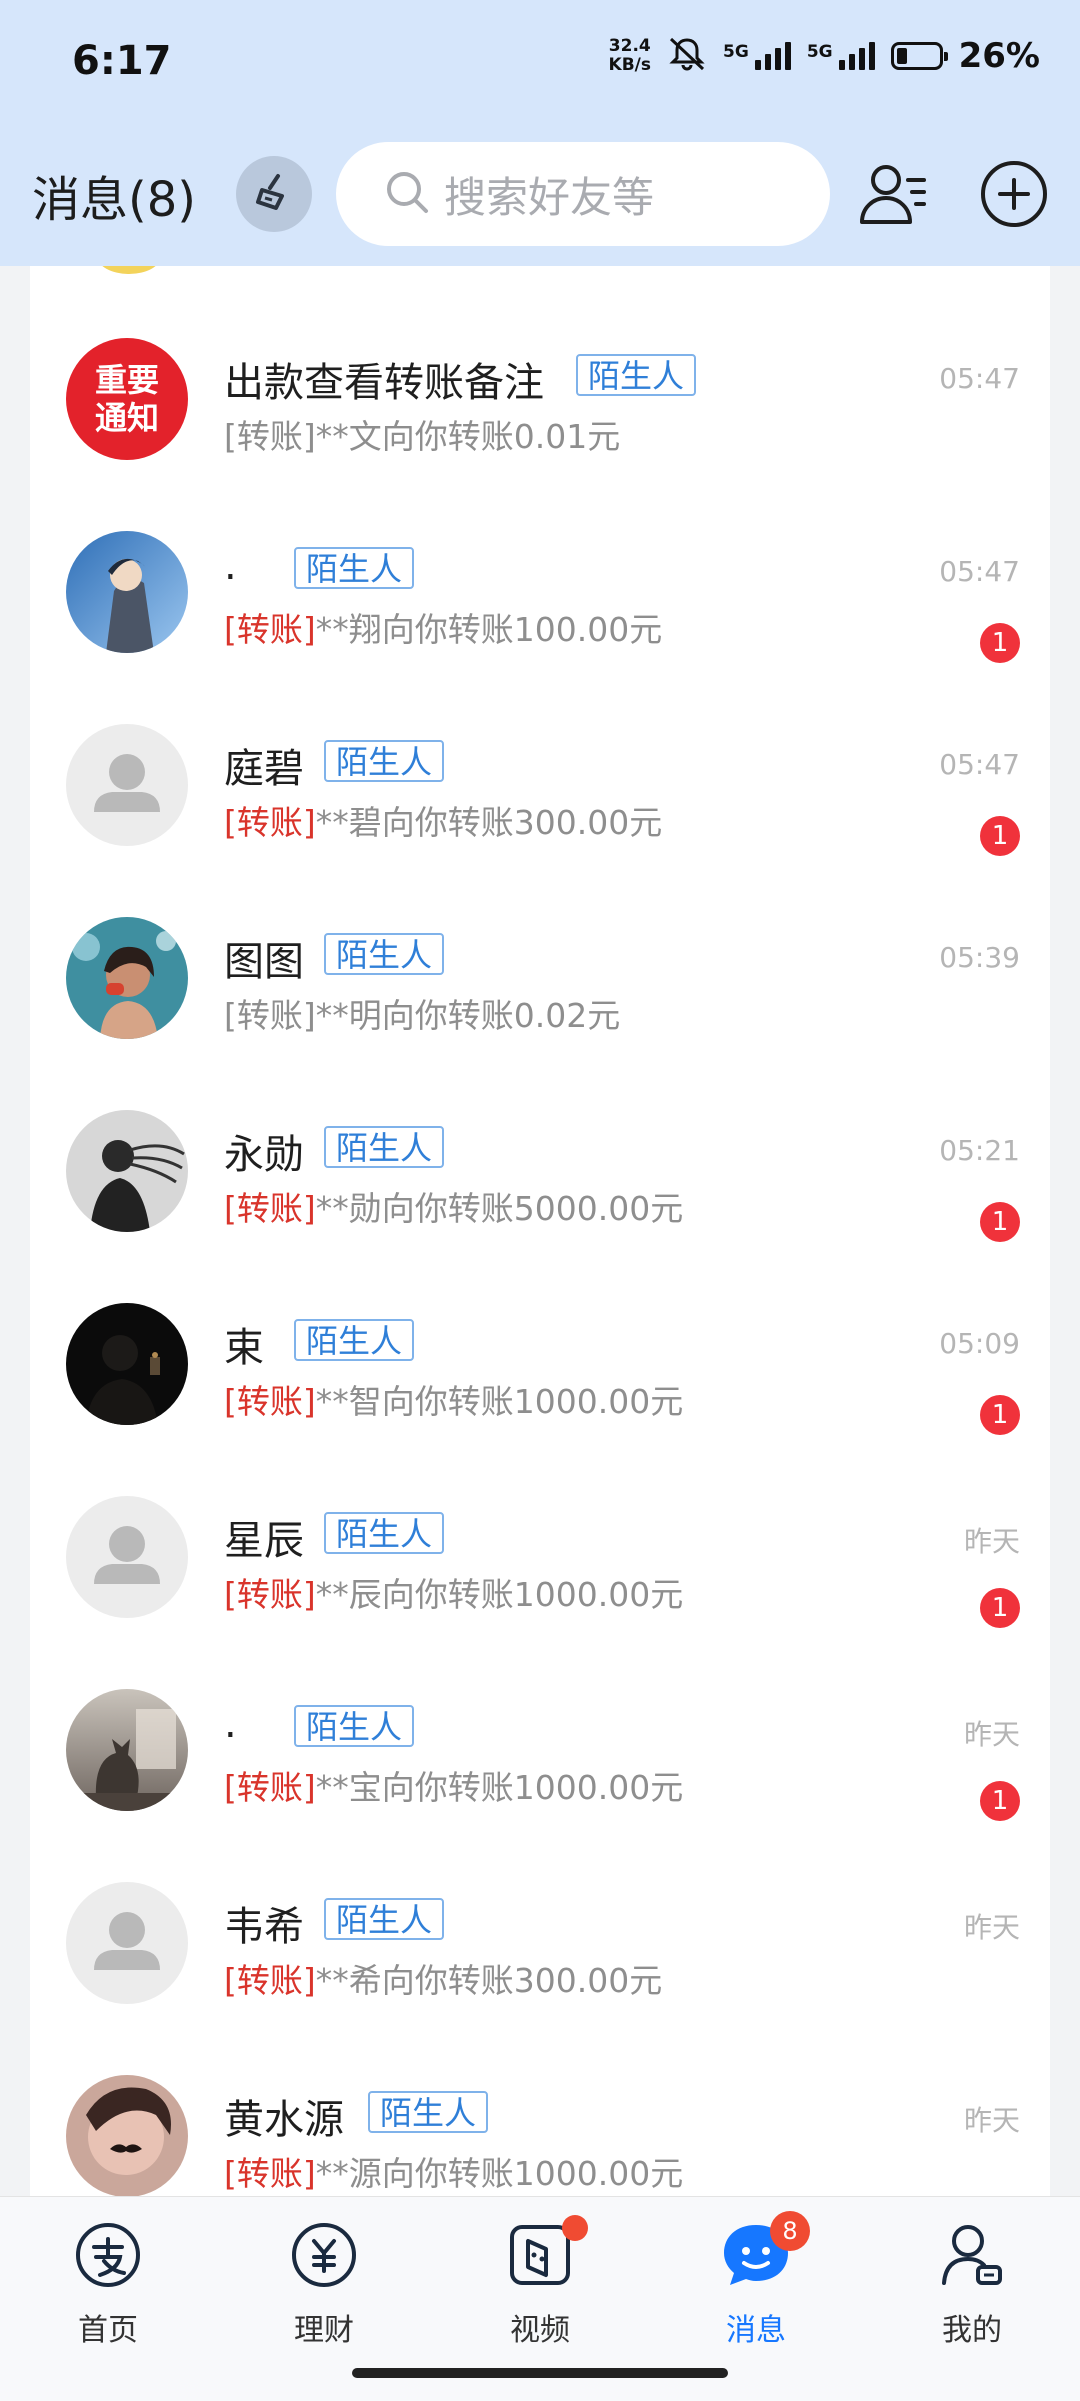 The image size is (1080, 2401). I want to click on clear-unread-button, so click(274, 194).